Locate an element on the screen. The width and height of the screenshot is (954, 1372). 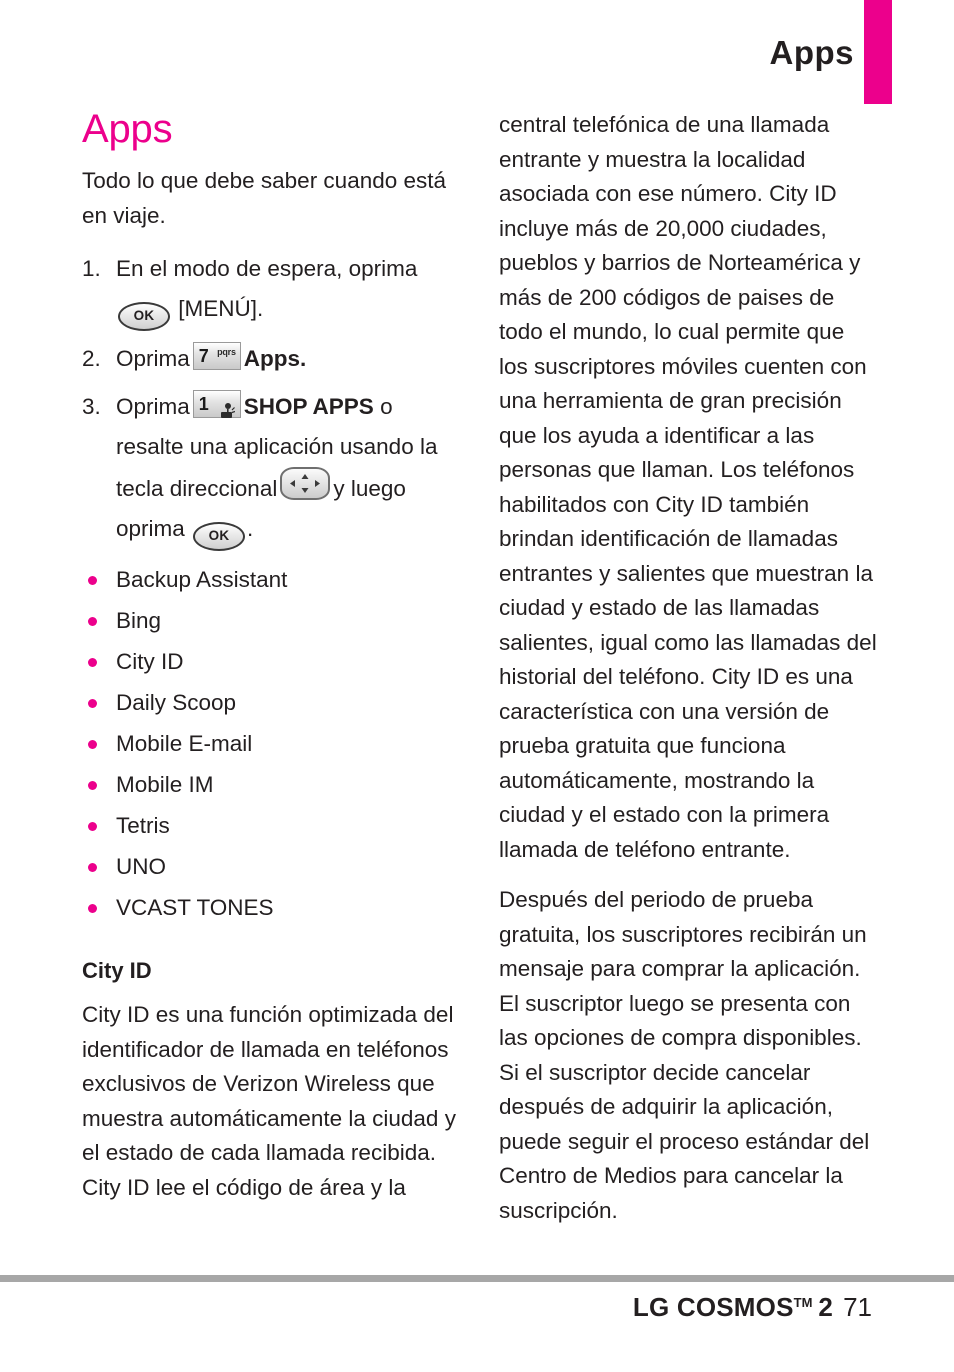
running-header-title: Apps is located at coordinates (811, 52).